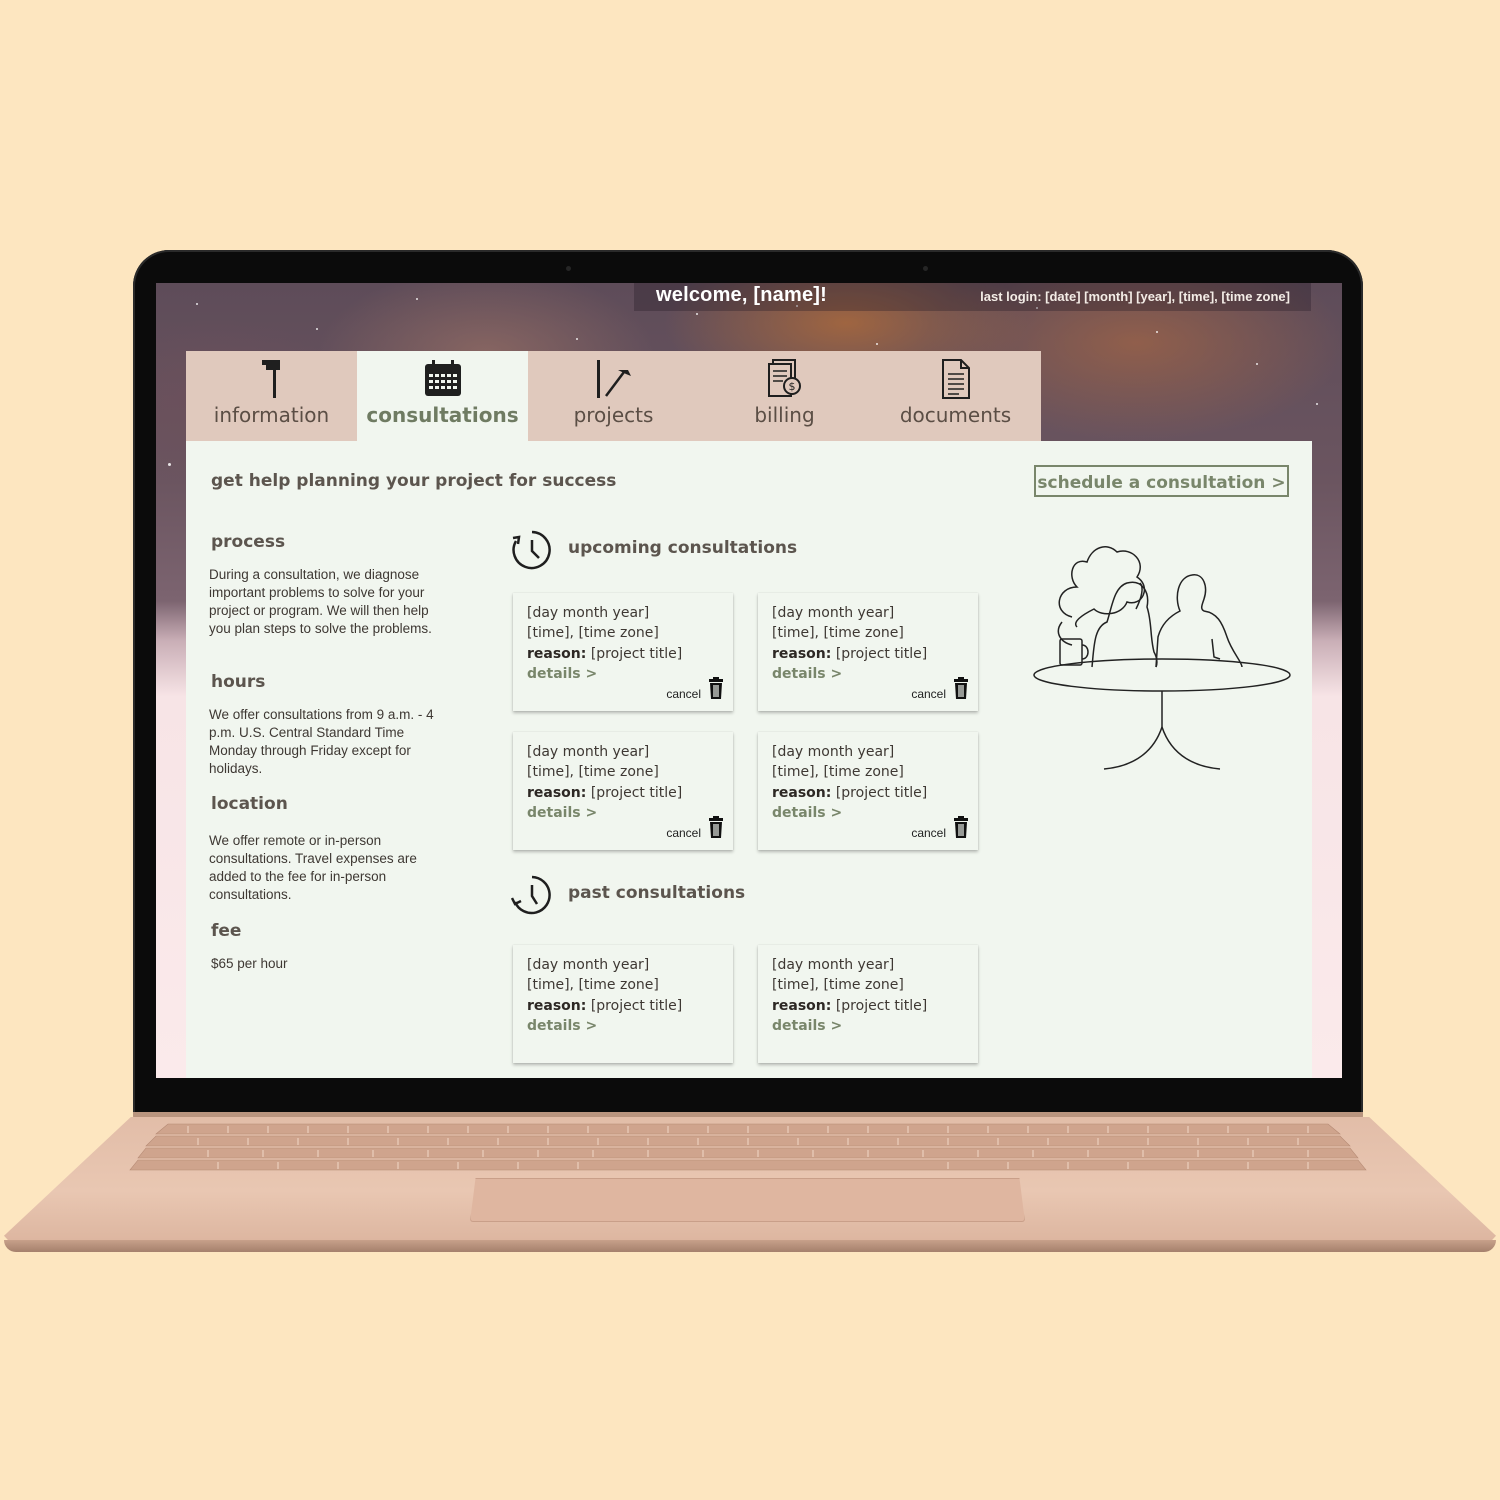  What do you see at coordinates (614, 381) in the screenshot?
I see `hammer-icon` at bounding box center [614, 381].